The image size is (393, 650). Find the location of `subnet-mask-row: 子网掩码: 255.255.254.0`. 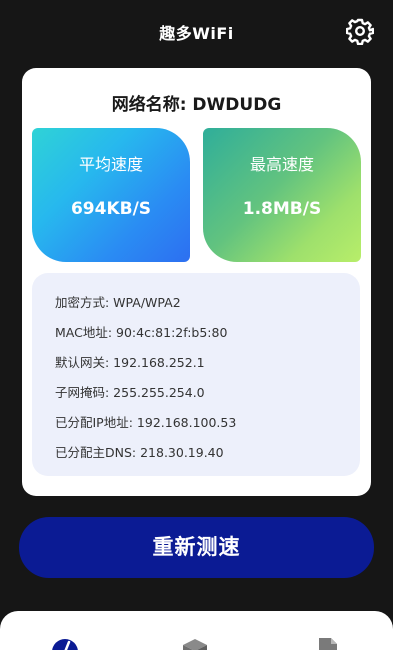

subnet-mask-row: 子网掩码: 255.255.254.0 is located at coordinates (130, 392).